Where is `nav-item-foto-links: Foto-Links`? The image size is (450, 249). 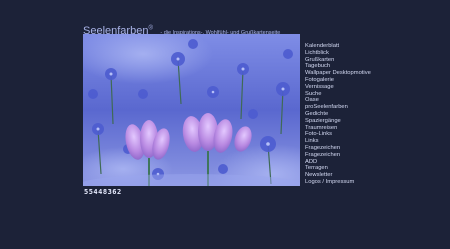
nav-item-foto-links: Foto-Links is located at coordinates (338, 134).